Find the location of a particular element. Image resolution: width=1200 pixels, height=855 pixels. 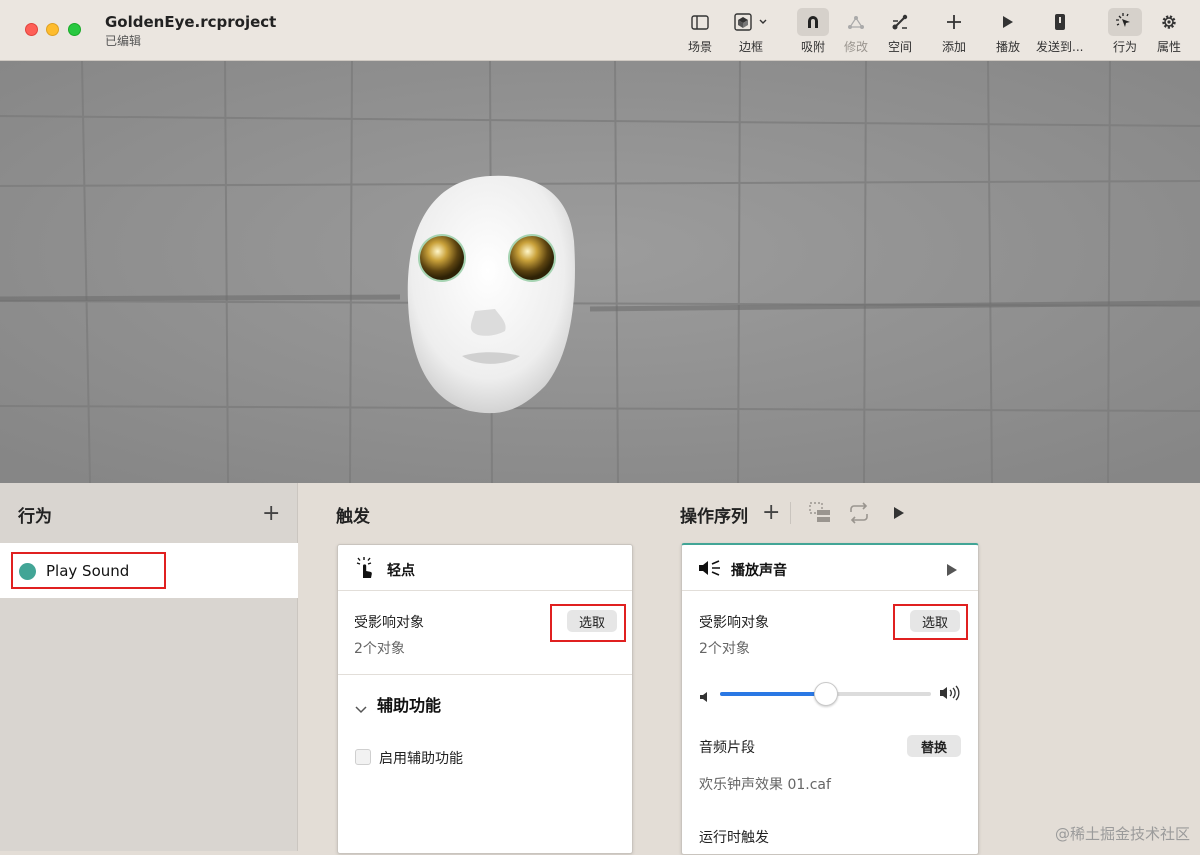

trigger-object-count: 2个对象 is located at coordinates (379, 649).